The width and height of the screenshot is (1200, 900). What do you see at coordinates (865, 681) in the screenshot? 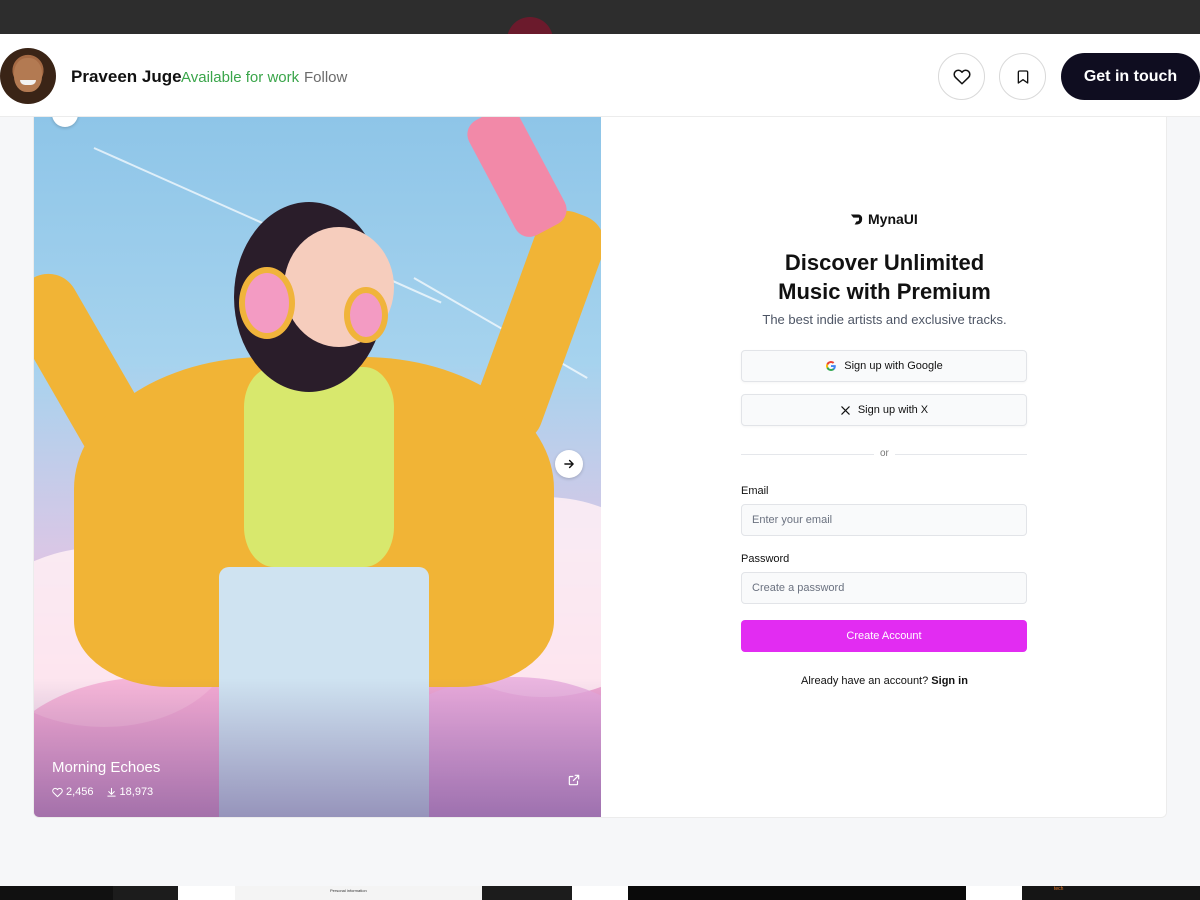
I see `signin-prompt: Already have an account?` at bounding box center [865, 681].